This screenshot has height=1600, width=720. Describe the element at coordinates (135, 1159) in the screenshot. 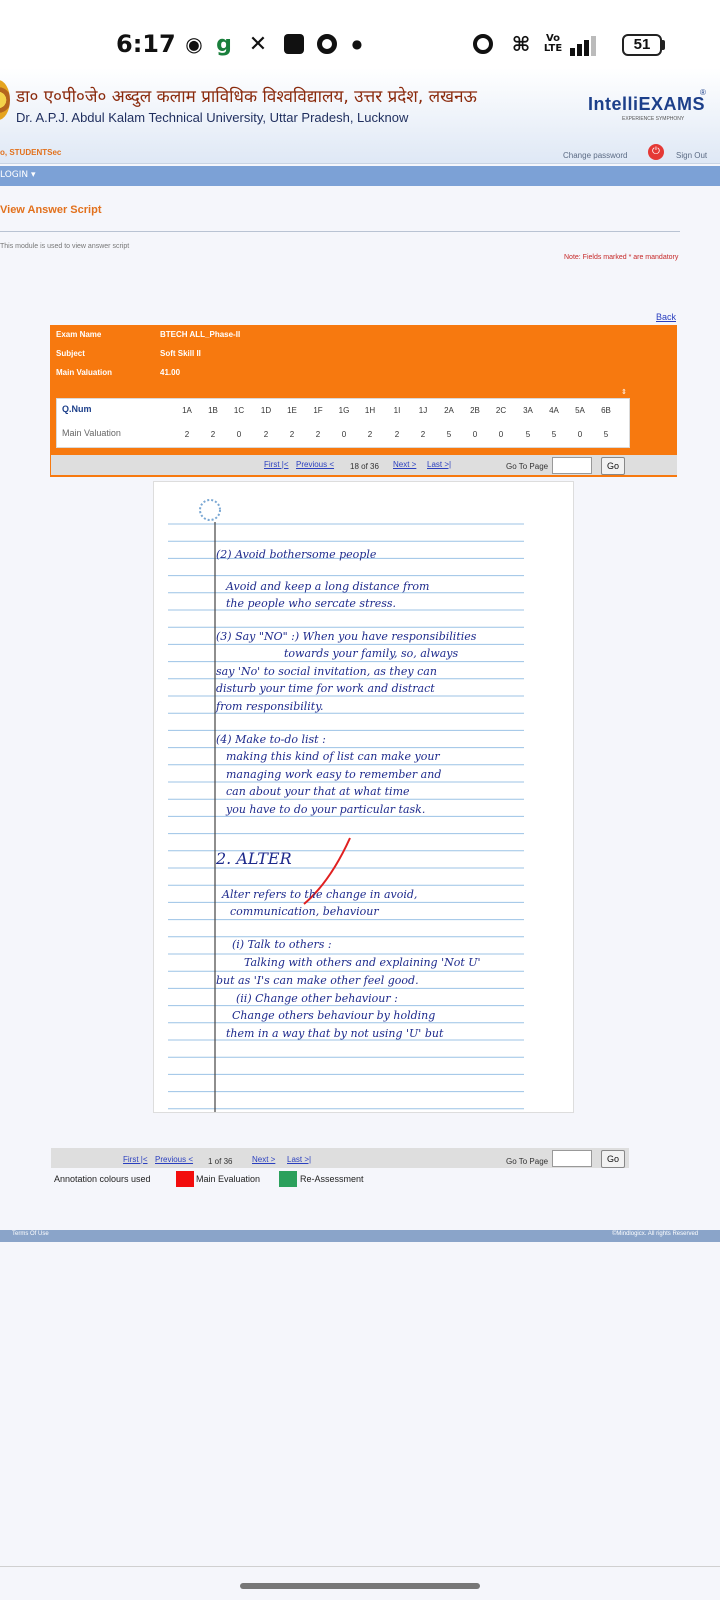

I see `first-page-link-bottom: First |<` at that location.